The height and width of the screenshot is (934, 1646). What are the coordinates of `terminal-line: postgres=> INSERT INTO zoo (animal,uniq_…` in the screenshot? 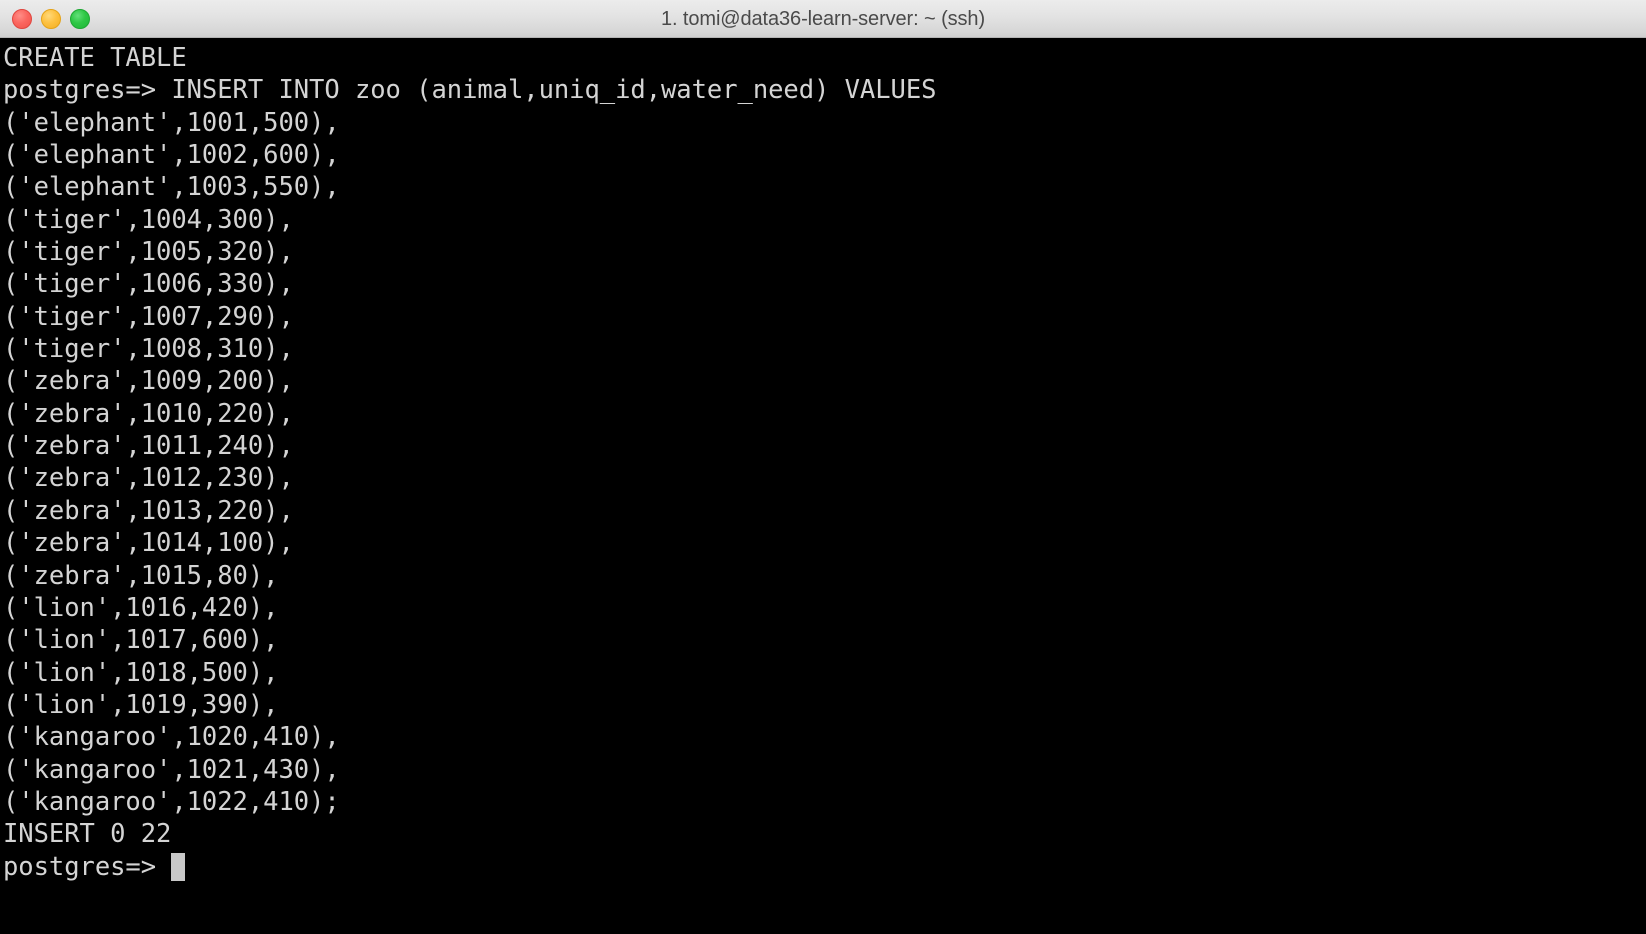 It's located at (470, 90).